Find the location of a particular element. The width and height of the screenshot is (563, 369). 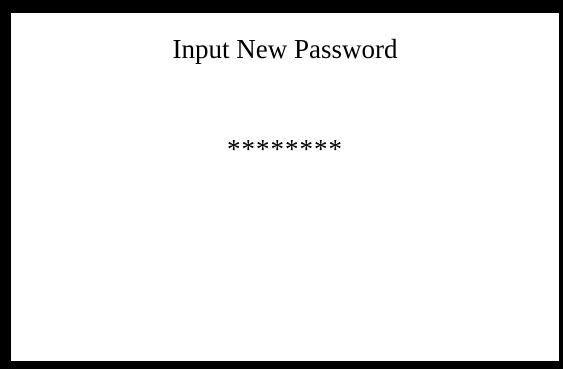

screen-title: Input New Password is located at coordinates (285, 49).